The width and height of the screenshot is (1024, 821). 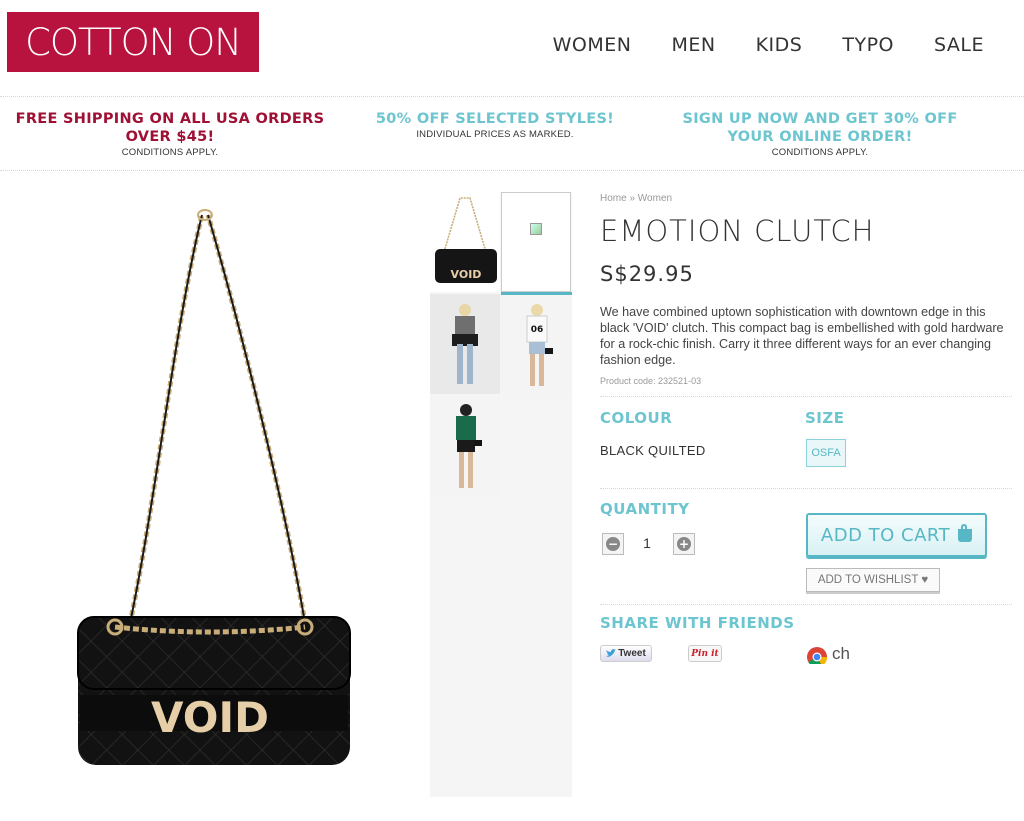 What do you see at coordinates (536, 229) in the screenshot?
I see `broken-image-icon` at bounding box center [536, 229].